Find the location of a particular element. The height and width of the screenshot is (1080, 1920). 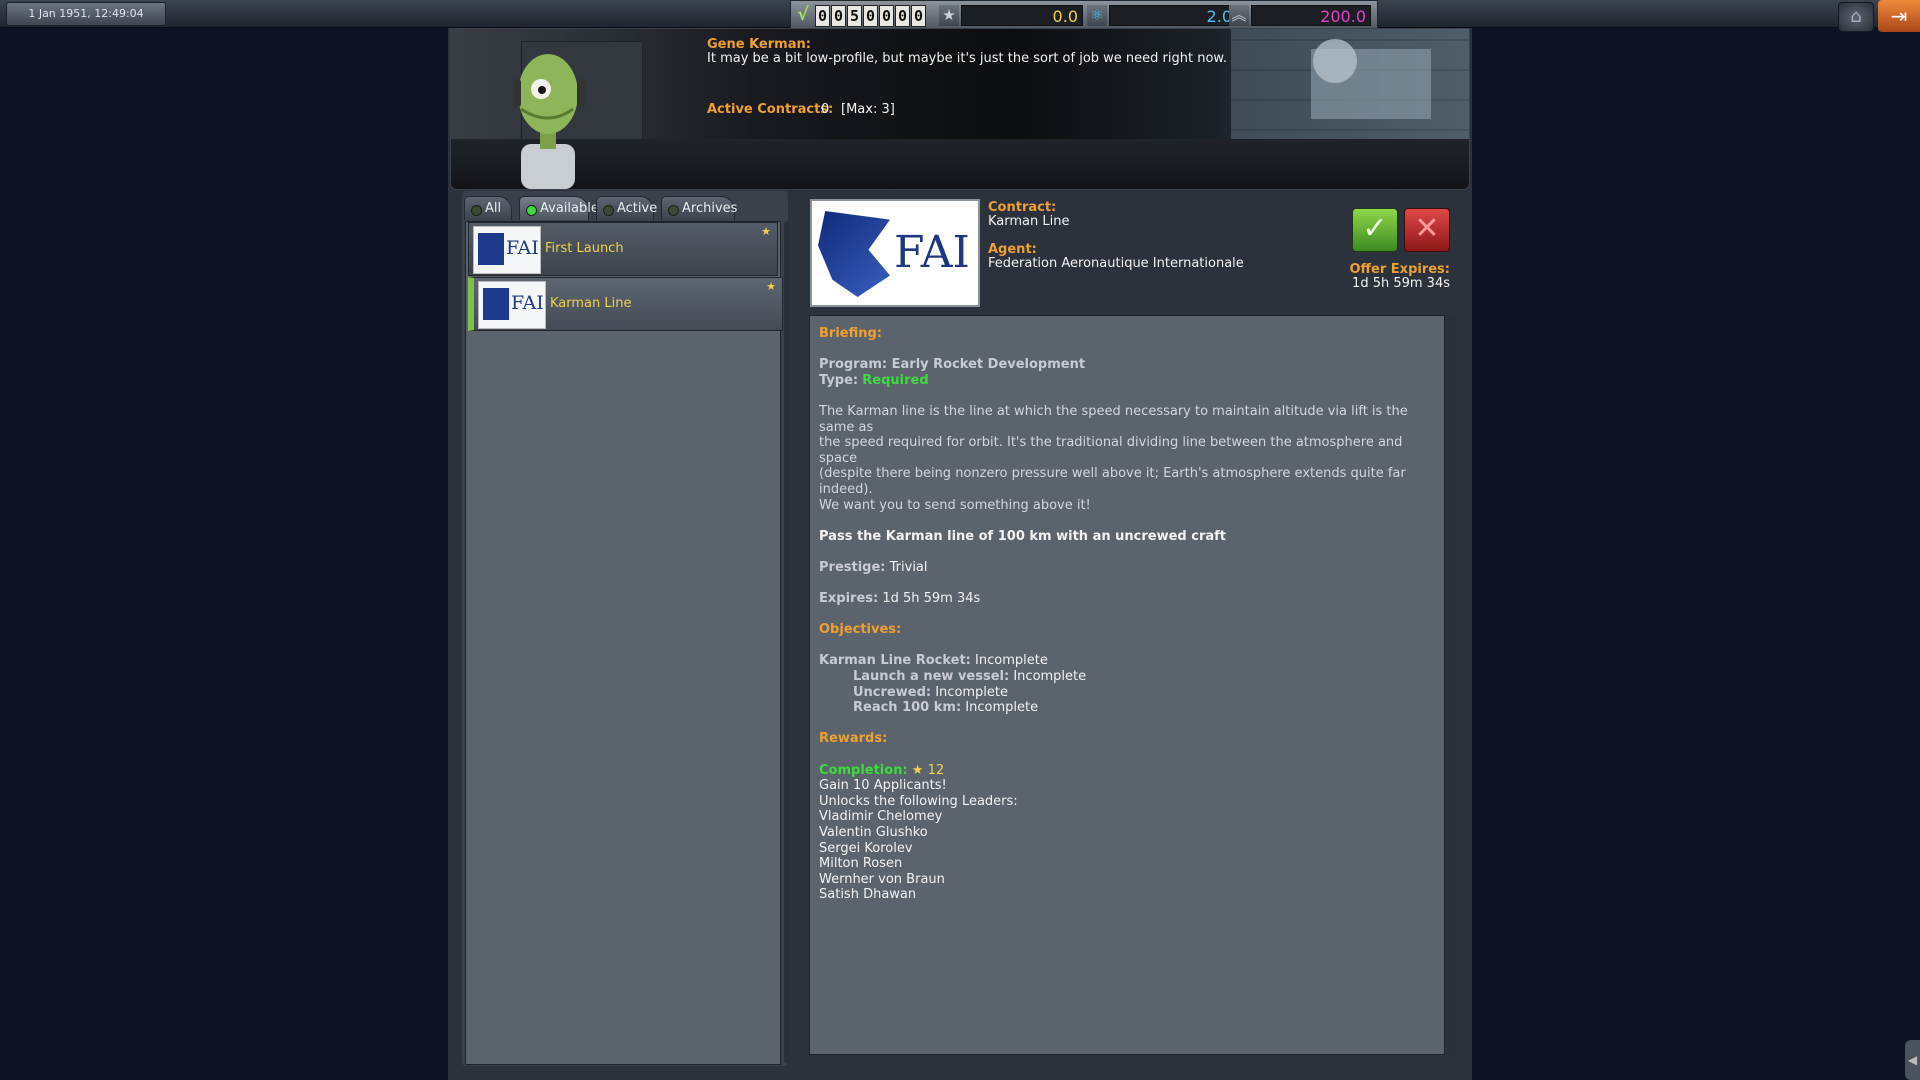

decline-button: ✕ is located at coordinates (1427, 230).